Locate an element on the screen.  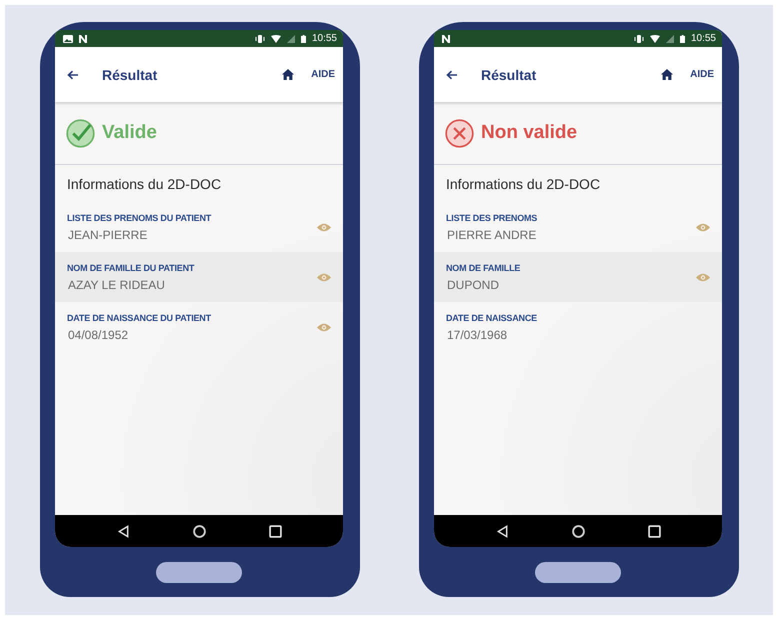
cross-circle-icon is located at coordinates (459, 133).